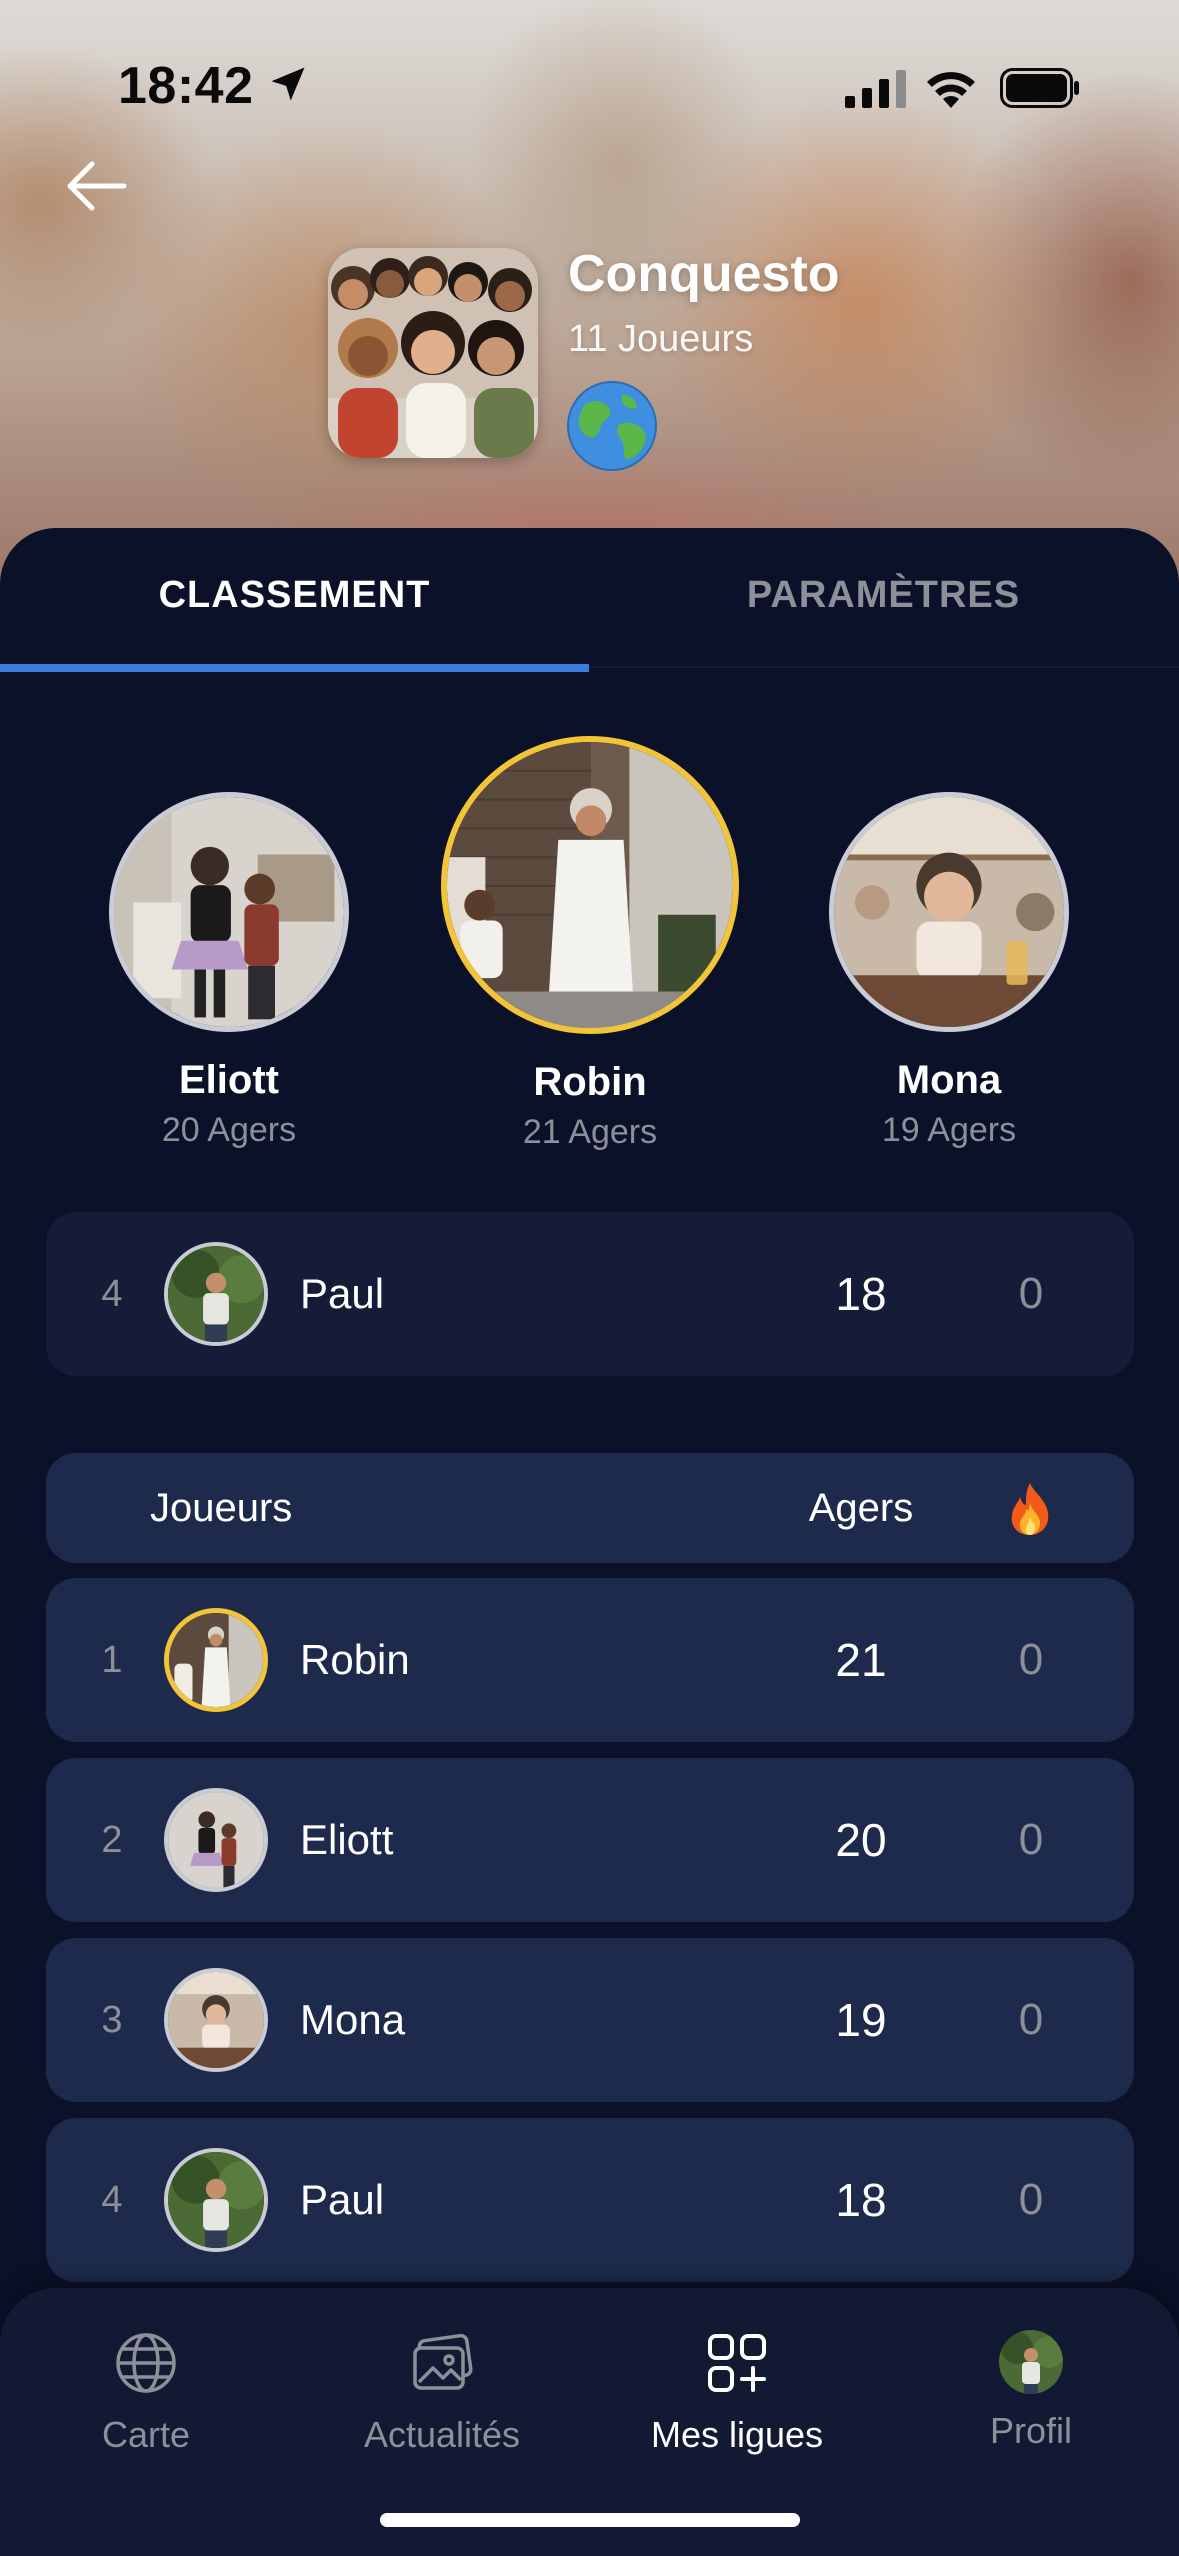 The image size is (1179, 2556). I want to click on podium-name: Eliott, so click(229, 1080).